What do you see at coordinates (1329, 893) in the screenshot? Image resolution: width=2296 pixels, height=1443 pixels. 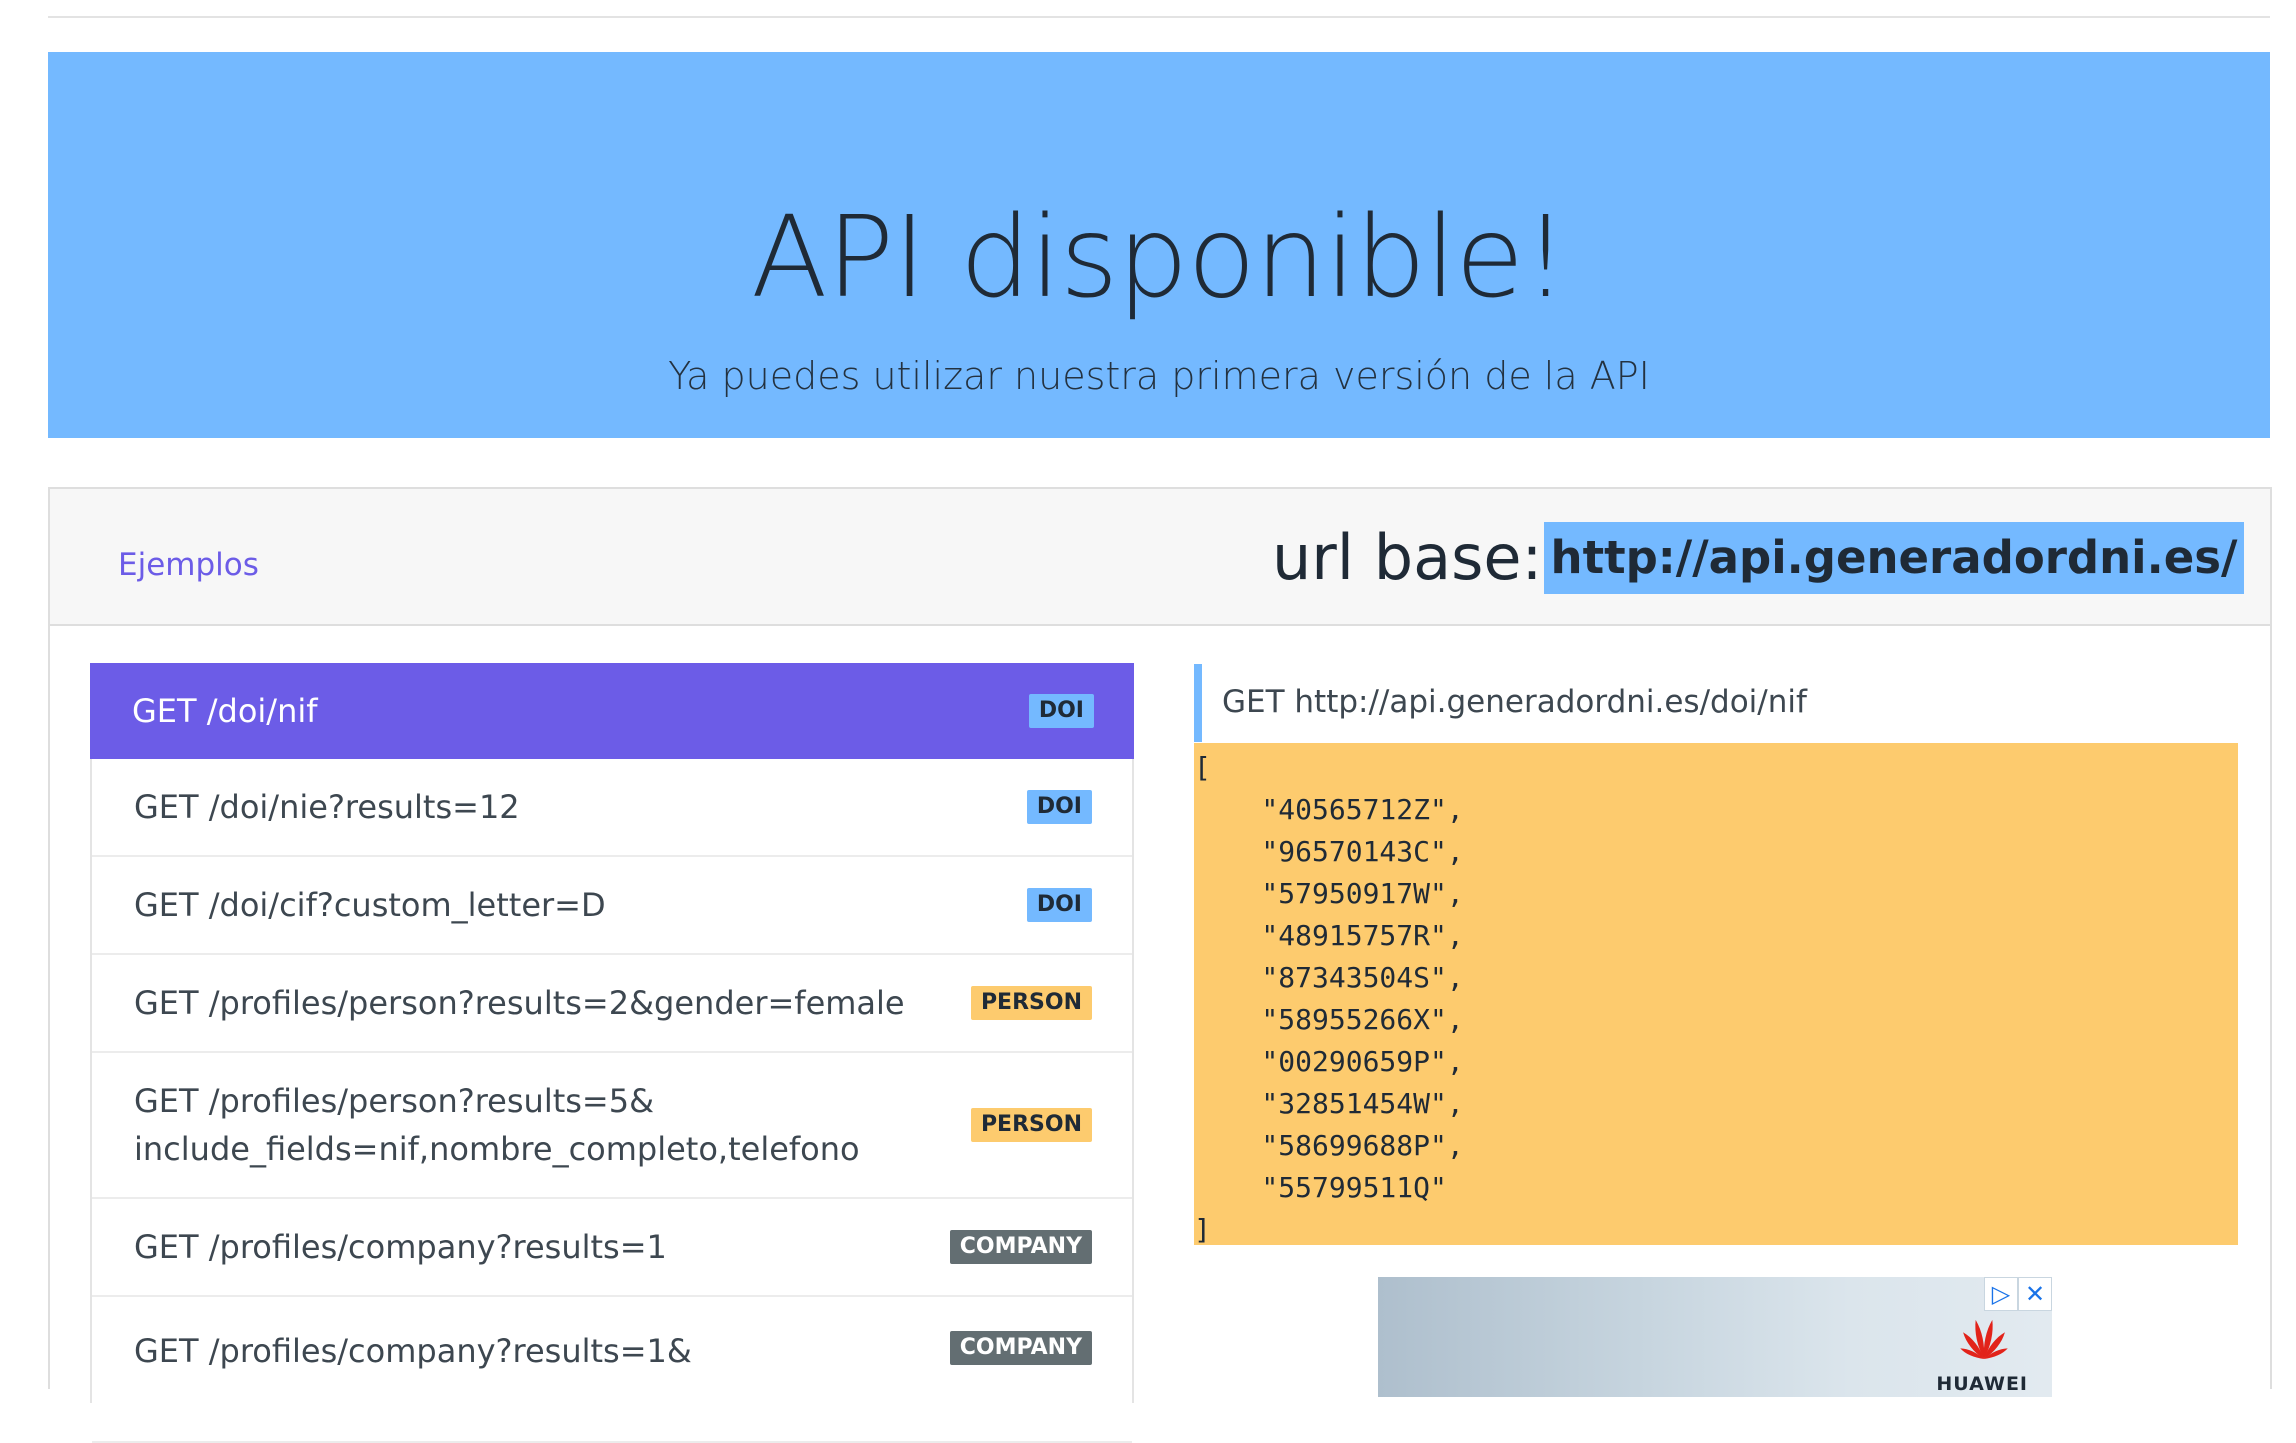 I see `response-line: "57950917W",` at bounding box center [1329, 893].